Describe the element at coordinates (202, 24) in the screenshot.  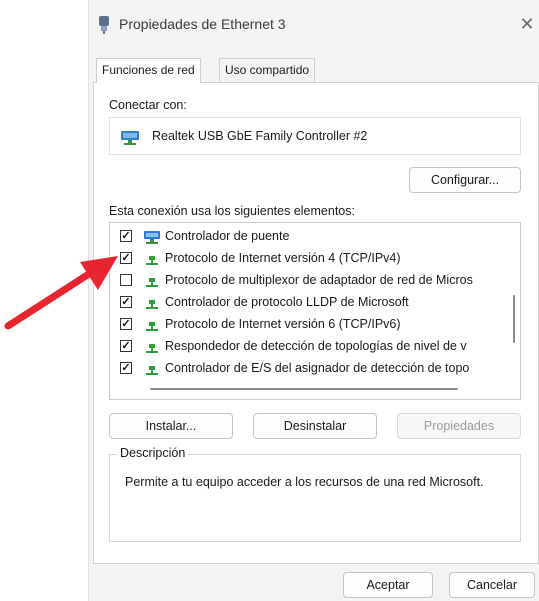
I see `window-title: Propiedades de Ethernet 3` at that location.